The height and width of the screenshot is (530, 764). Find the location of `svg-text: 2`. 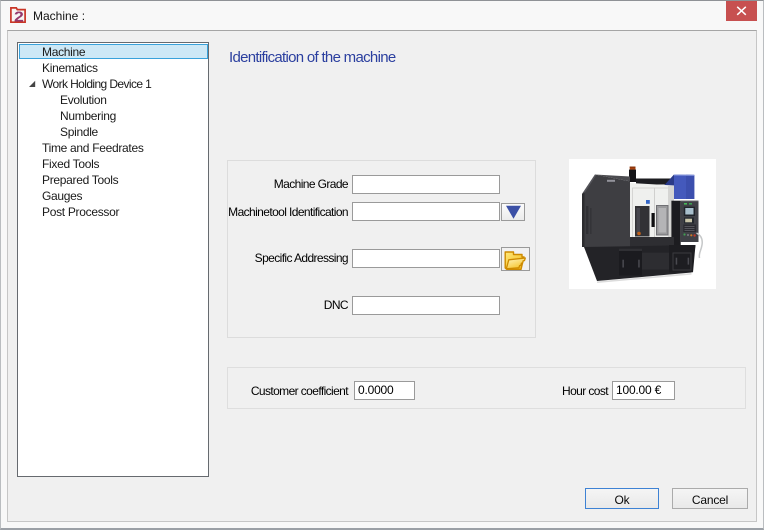

svg-text: 2 is located at coordinates (19, 16).